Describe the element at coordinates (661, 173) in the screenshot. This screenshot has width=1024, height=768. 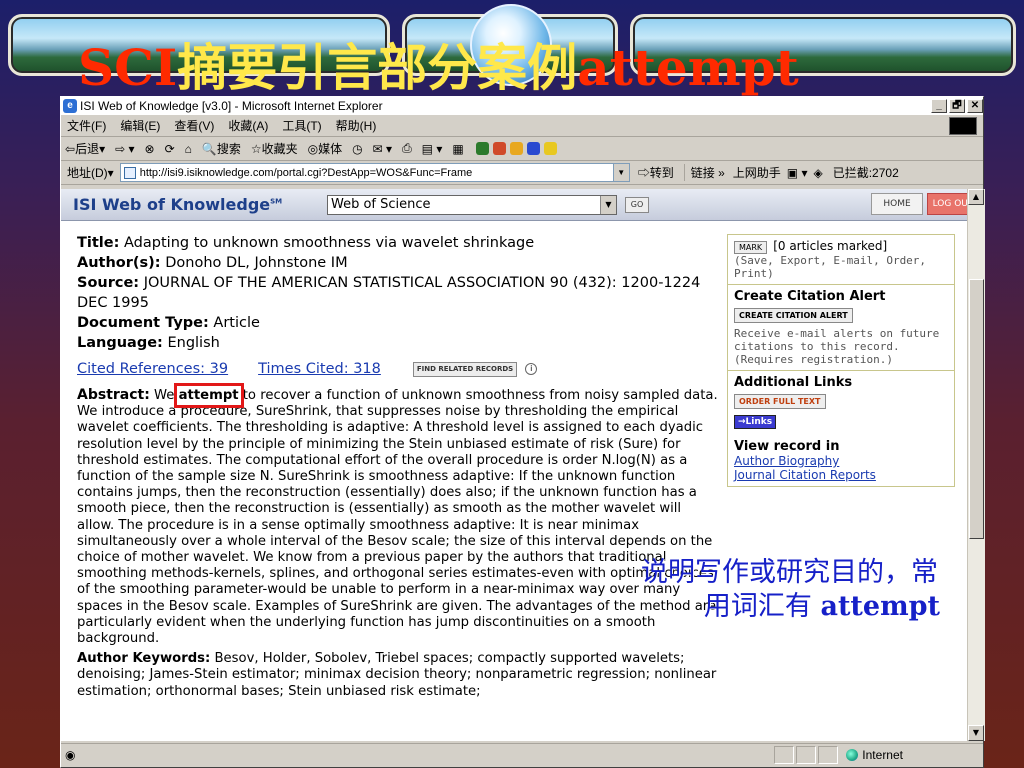
I see `go-label: 转到` at that location.